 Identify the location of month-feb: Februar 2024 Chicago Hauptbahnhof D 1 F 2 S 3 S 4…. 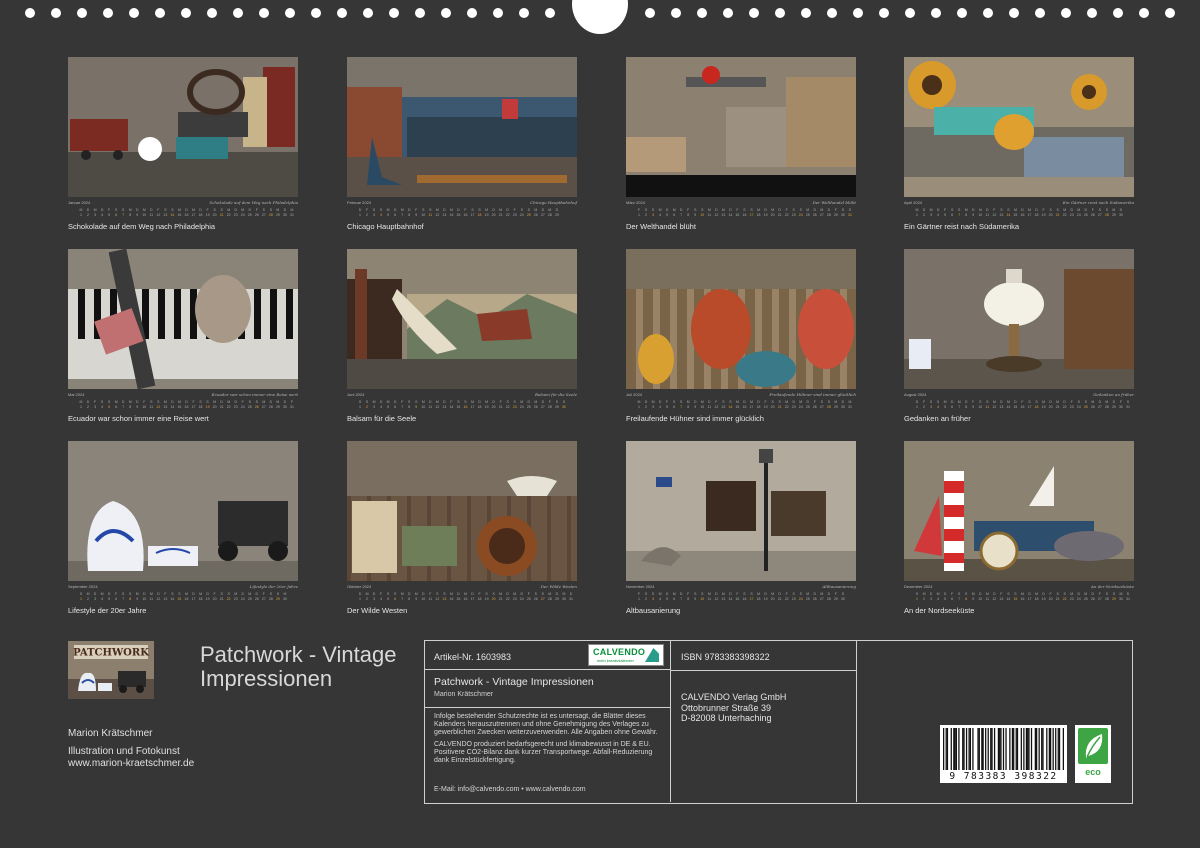
(462, 144).